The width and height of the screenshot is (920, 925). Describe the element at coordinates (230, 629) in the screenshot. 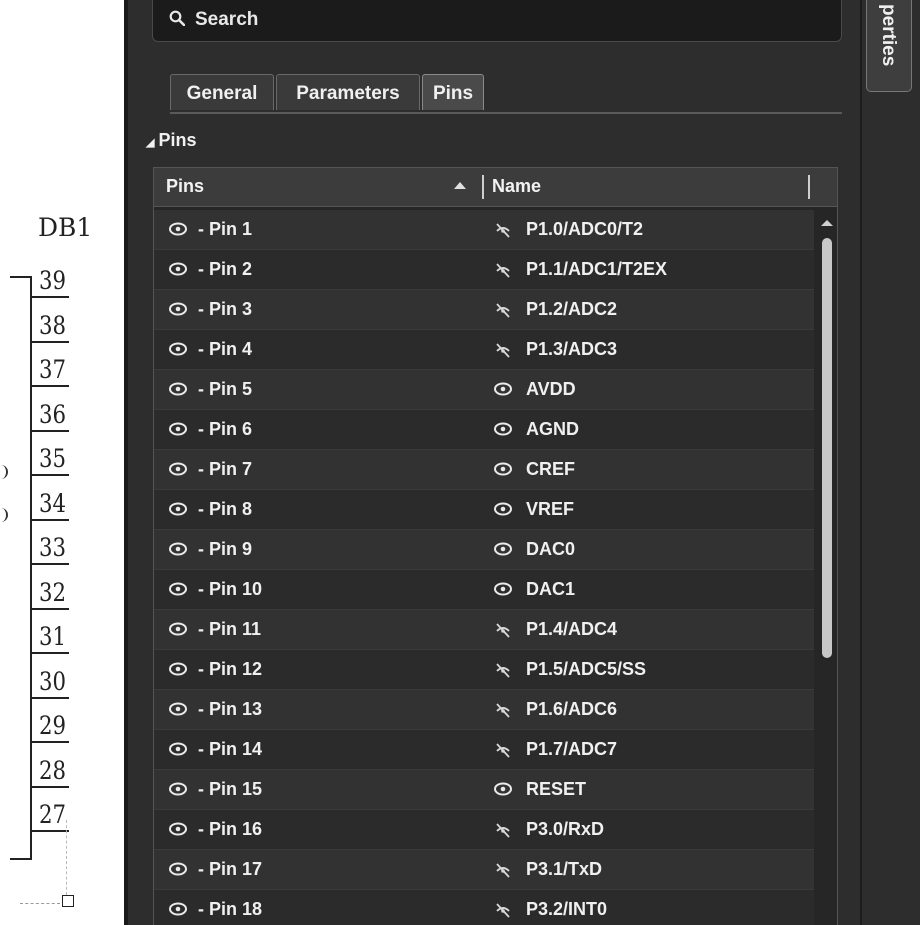

I see `pin-designator: - Pin 11` at that location.